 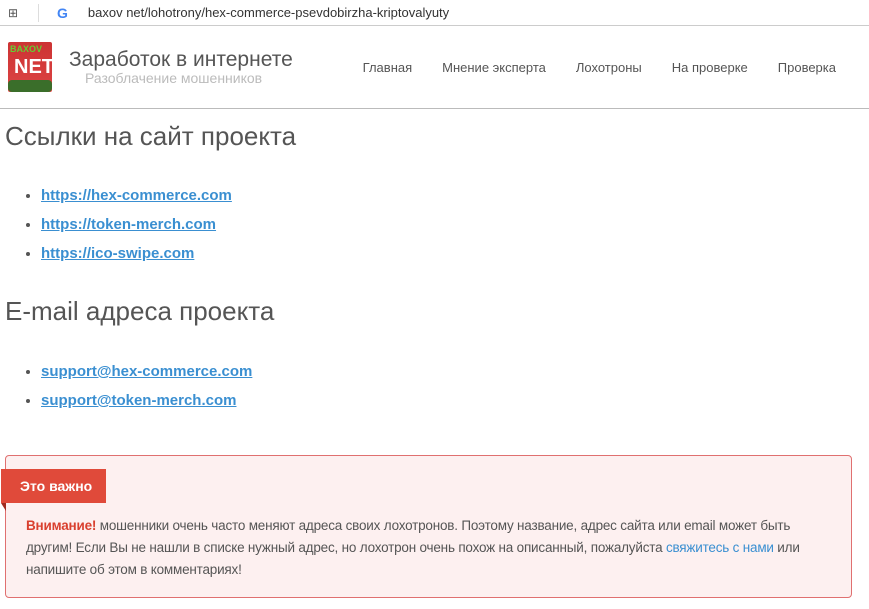 What do you see at coordinates (710, 67) in the screenshot?
I see `nav-under-review: На проверке` at bounding box center [710, 67].